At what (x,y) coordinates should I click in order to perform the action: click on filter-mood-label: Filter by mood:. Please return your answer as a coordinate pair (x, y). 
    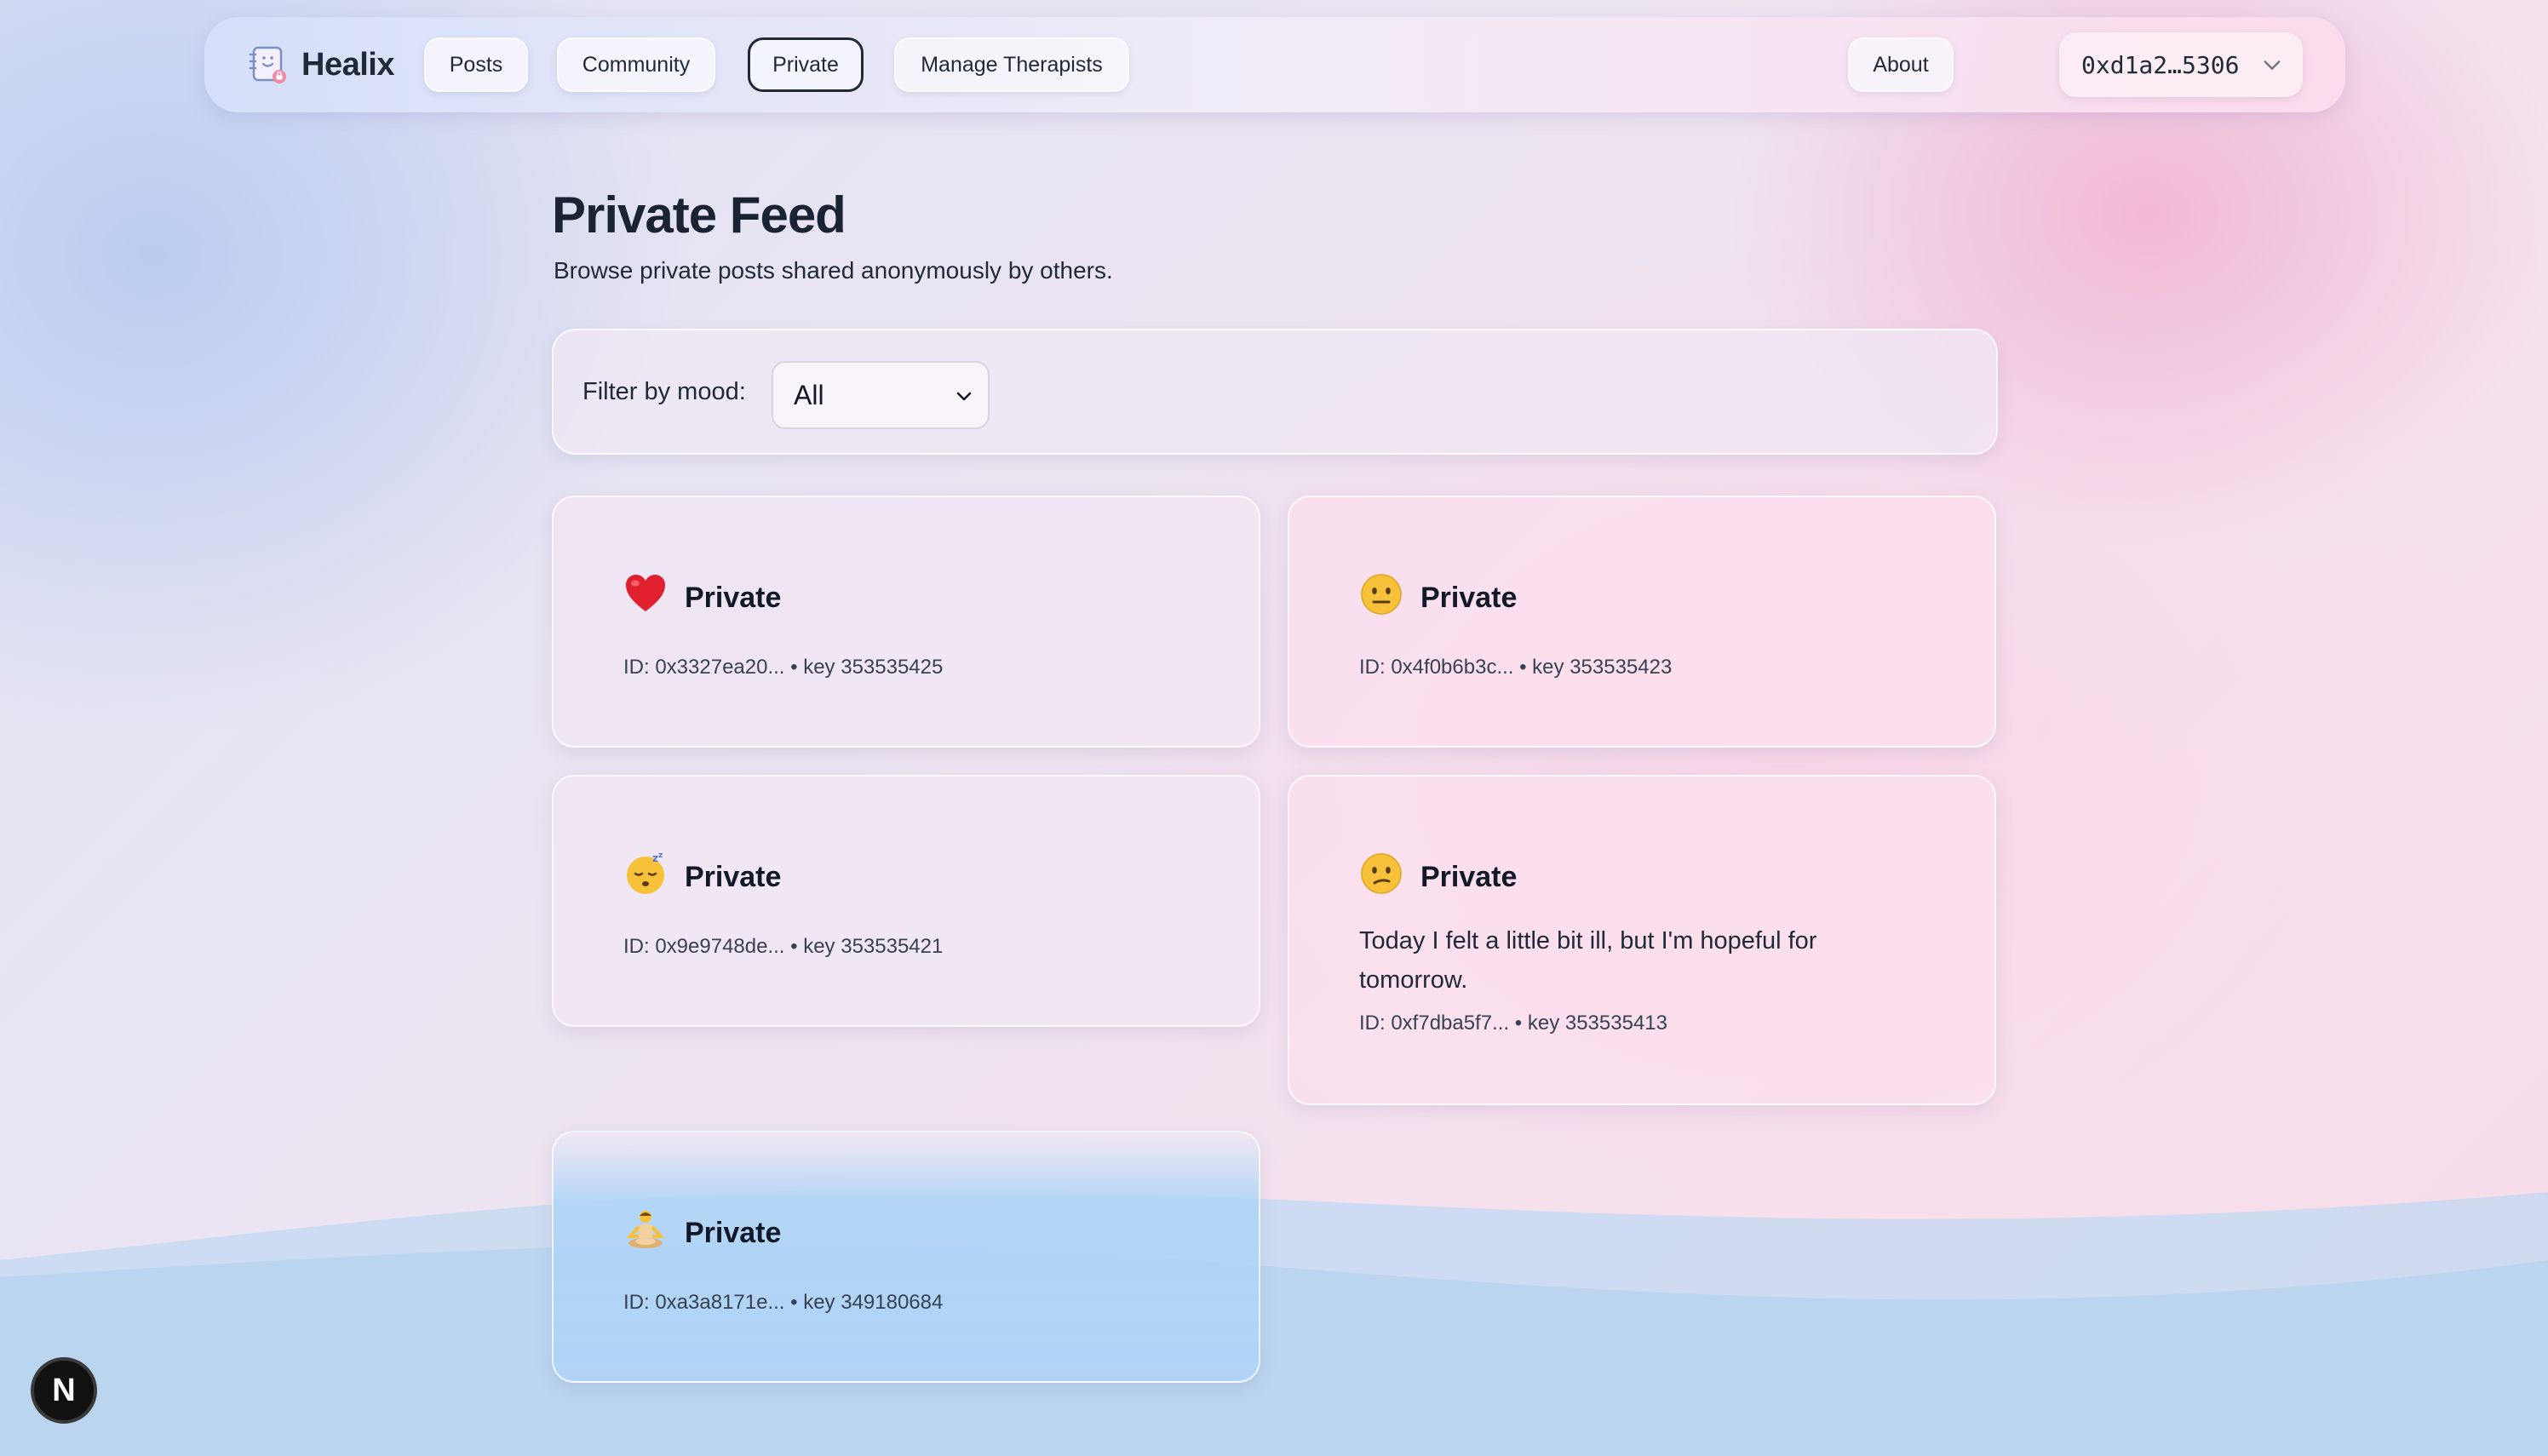
    Looking at the image, I should click on (664, 391).